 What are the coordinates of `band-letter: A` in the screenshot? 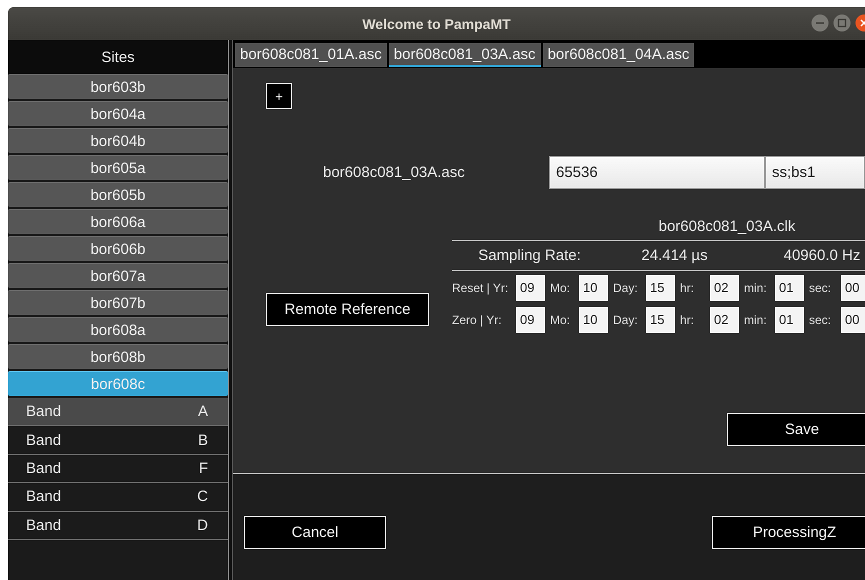 It's located at (203, 411).